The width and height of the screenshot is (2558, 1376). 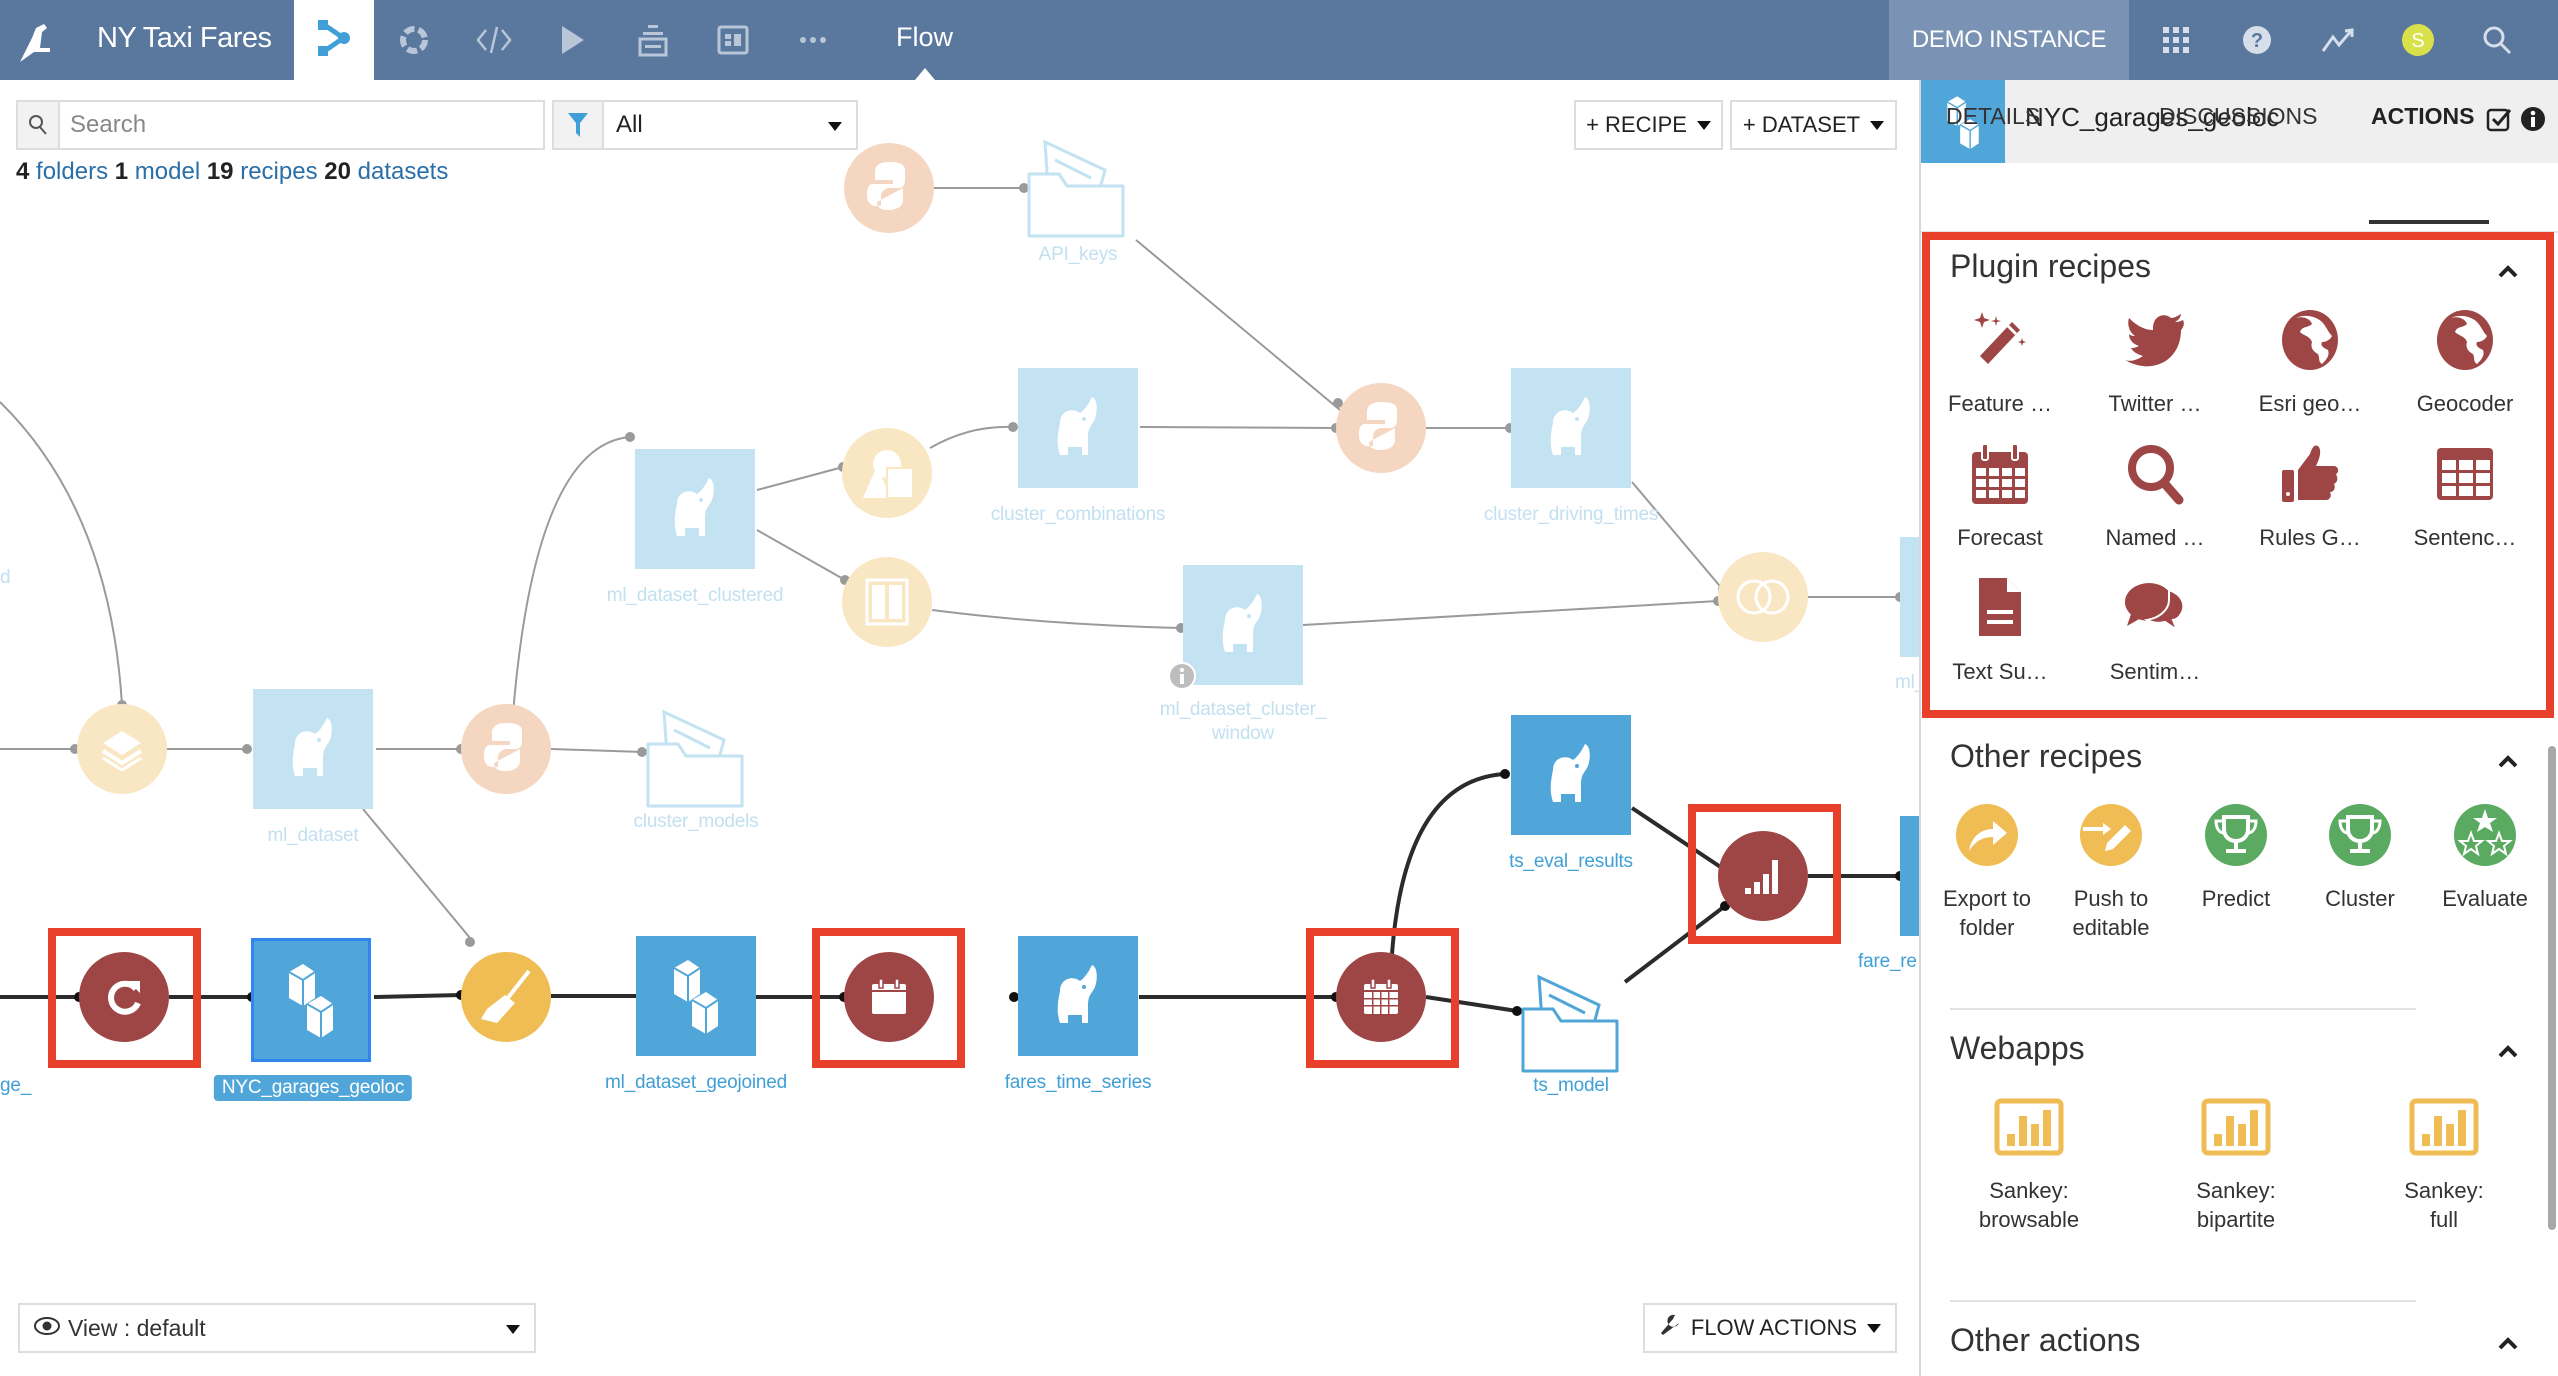 What do you see at coordinates (2176, 40) in the screenshot?
I see `apps-grid-icon` at bounding box center [2176, 40].